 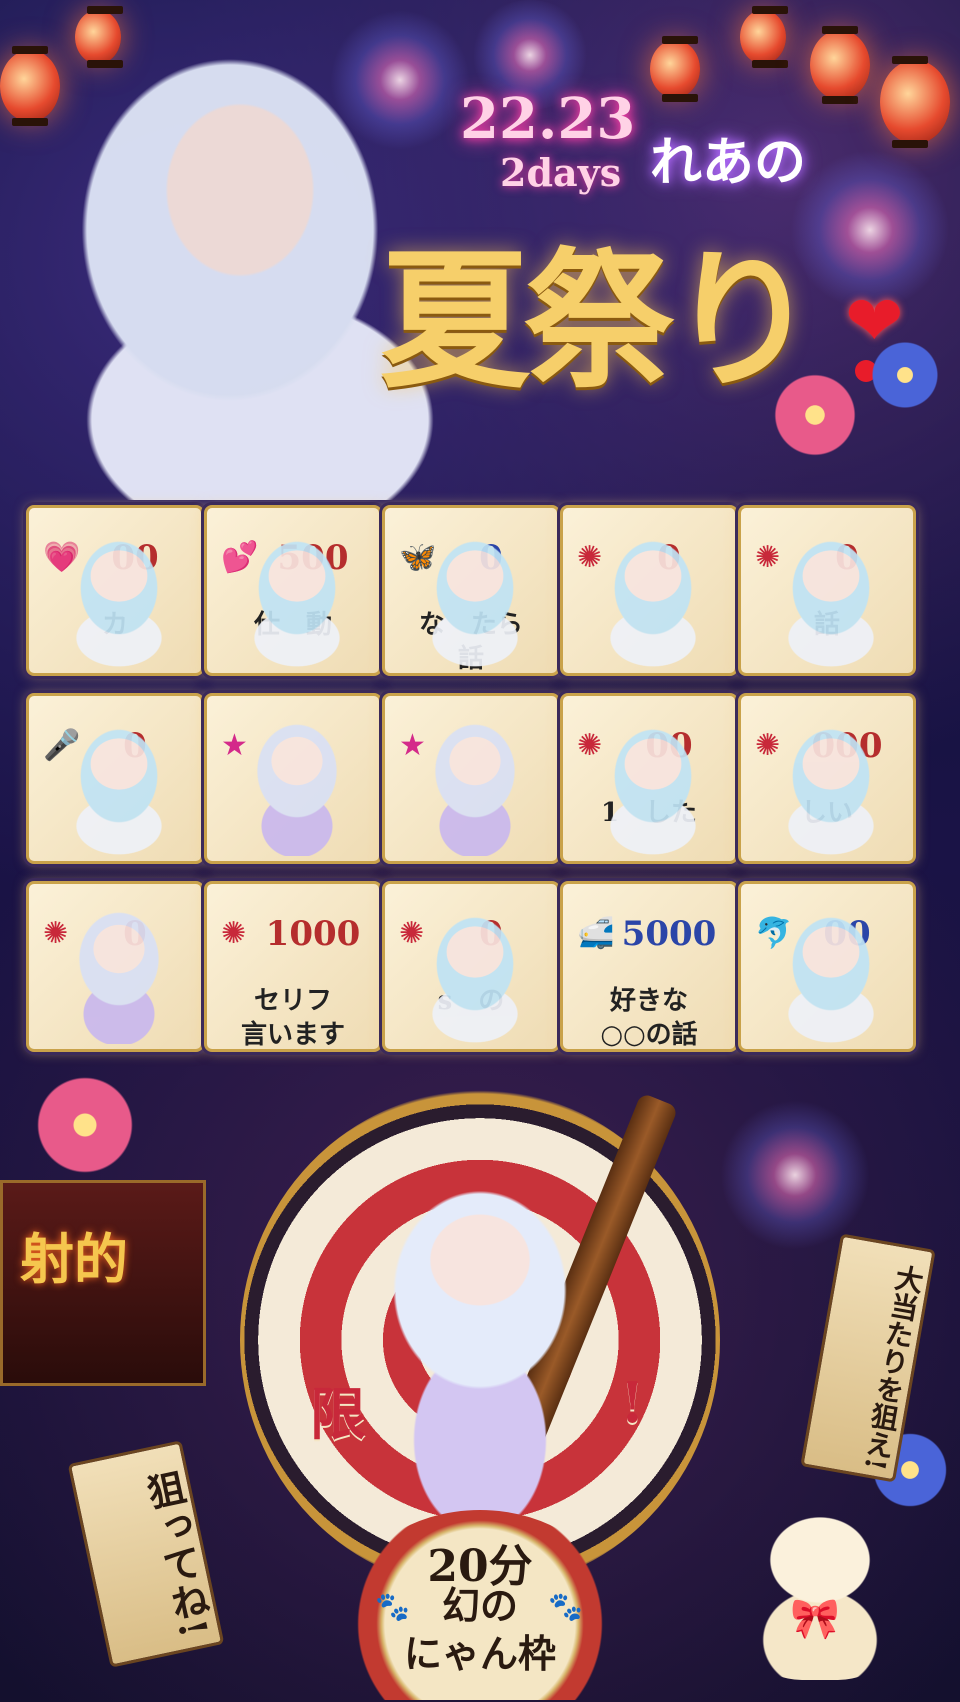 I want to click on stall-sign: 射的, so click(x=74, y=1259).